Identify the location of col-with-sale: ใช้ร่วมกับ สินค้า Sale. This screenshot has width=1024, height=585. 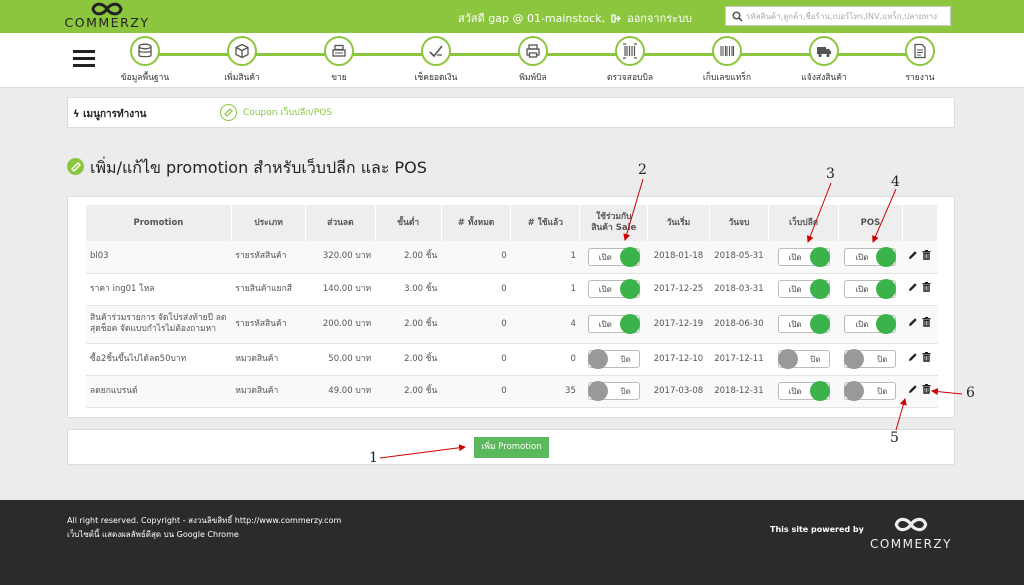
(614, 223).